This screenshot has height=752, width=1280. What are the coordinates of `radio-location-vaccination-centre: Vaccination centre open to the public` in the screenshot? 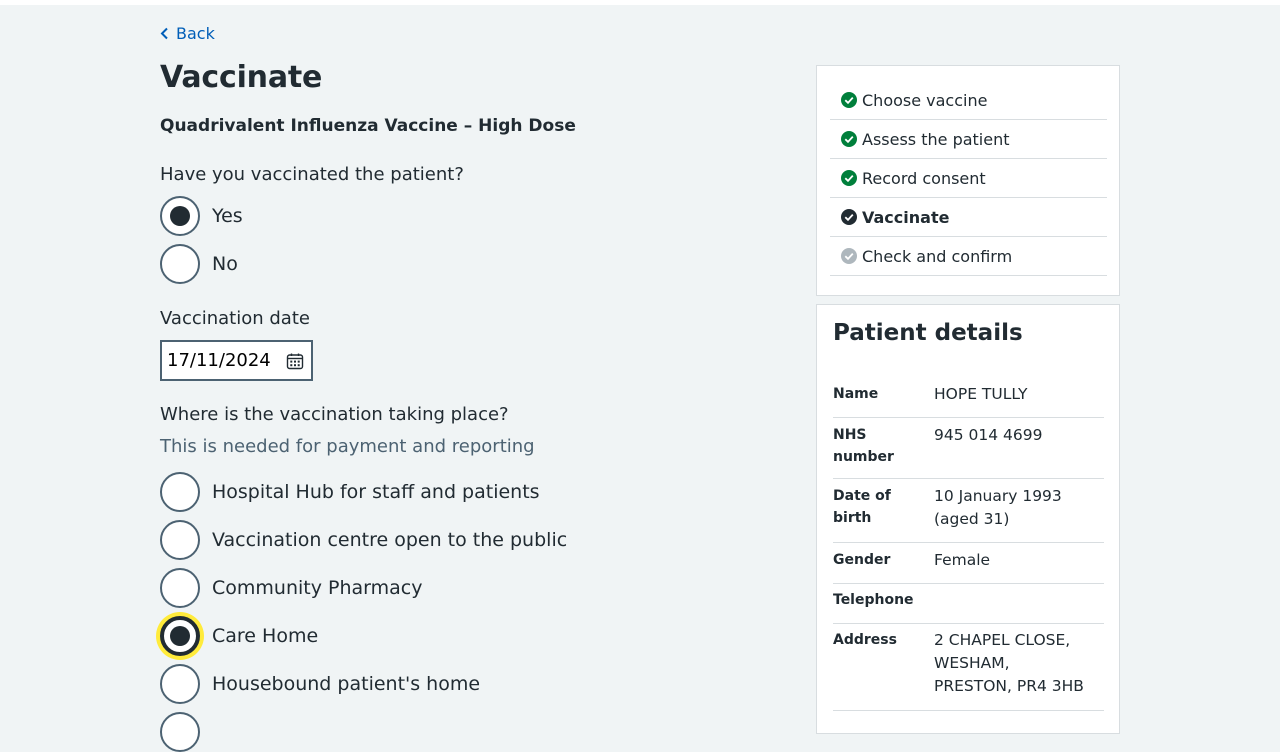 It's located at (363, 540).